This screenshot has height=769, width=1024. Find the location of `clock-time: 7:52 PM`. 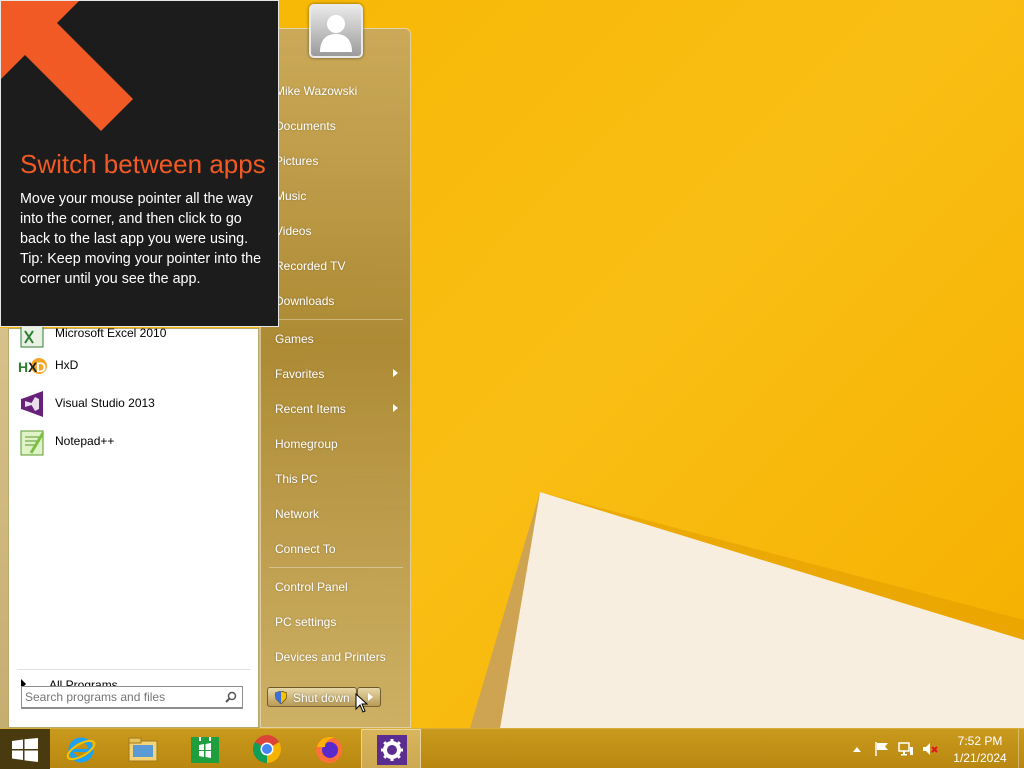

clock-time: 7:52 PM is located at coordinates (980, 741).